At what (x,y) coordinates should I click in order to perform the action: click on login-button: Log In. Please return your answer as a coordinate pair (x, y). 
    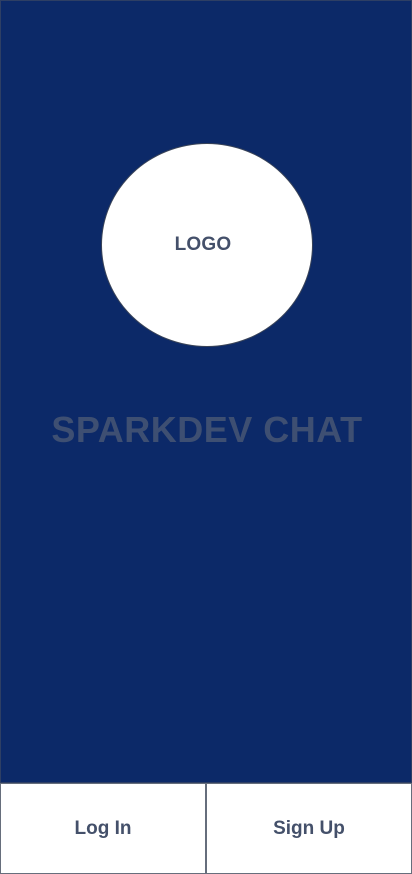
    Looking at the image, I should click on (103, 828).